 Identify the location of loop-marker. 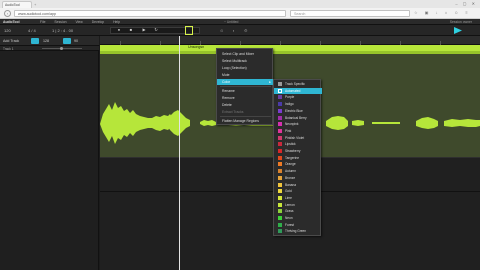
(189, 30).